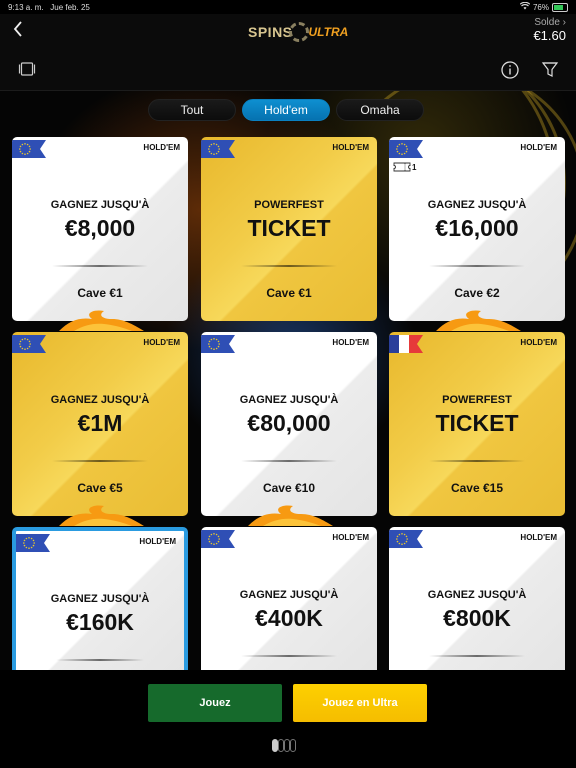 This screenshot has width=576, height=768. I want to click on card-view-button, so click(28, 70).